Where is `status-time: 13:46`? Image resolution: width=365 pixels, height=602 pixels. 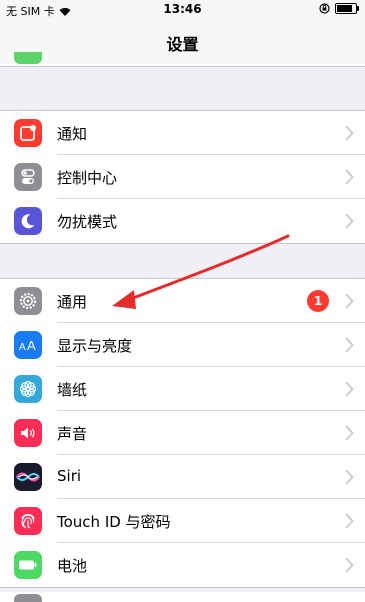
status-time: 13:46 is located at coordinates (182, 9).